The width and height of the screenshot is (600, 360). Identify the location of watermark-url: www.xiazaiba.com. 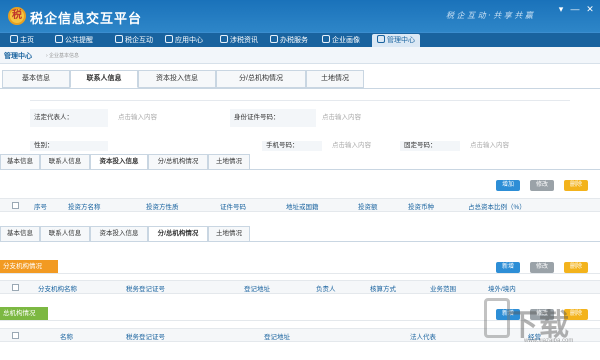
(549, 341).